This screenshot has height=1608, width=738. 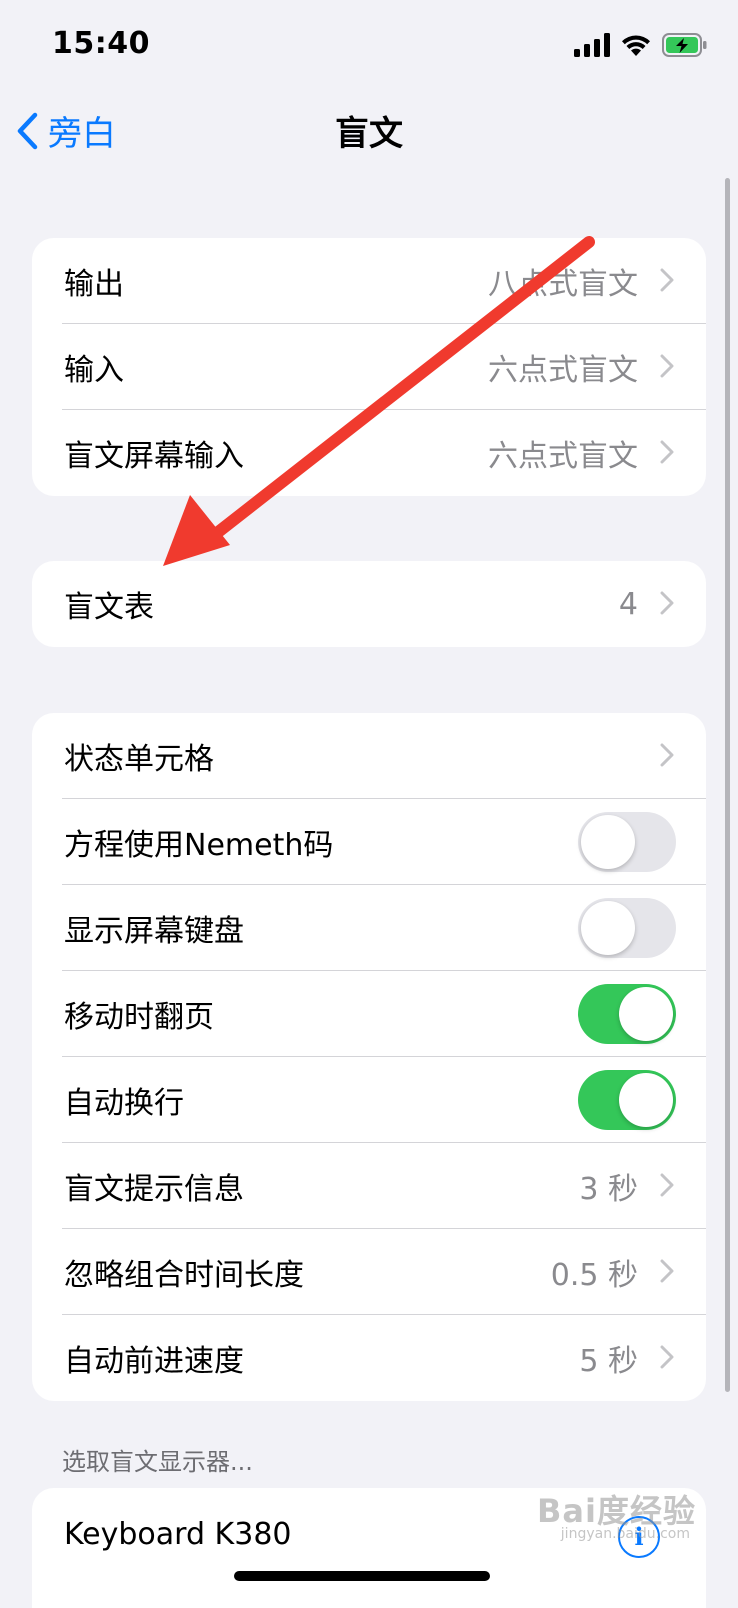 I want to click on nemeth-toggle, so click(x=627, y=842).